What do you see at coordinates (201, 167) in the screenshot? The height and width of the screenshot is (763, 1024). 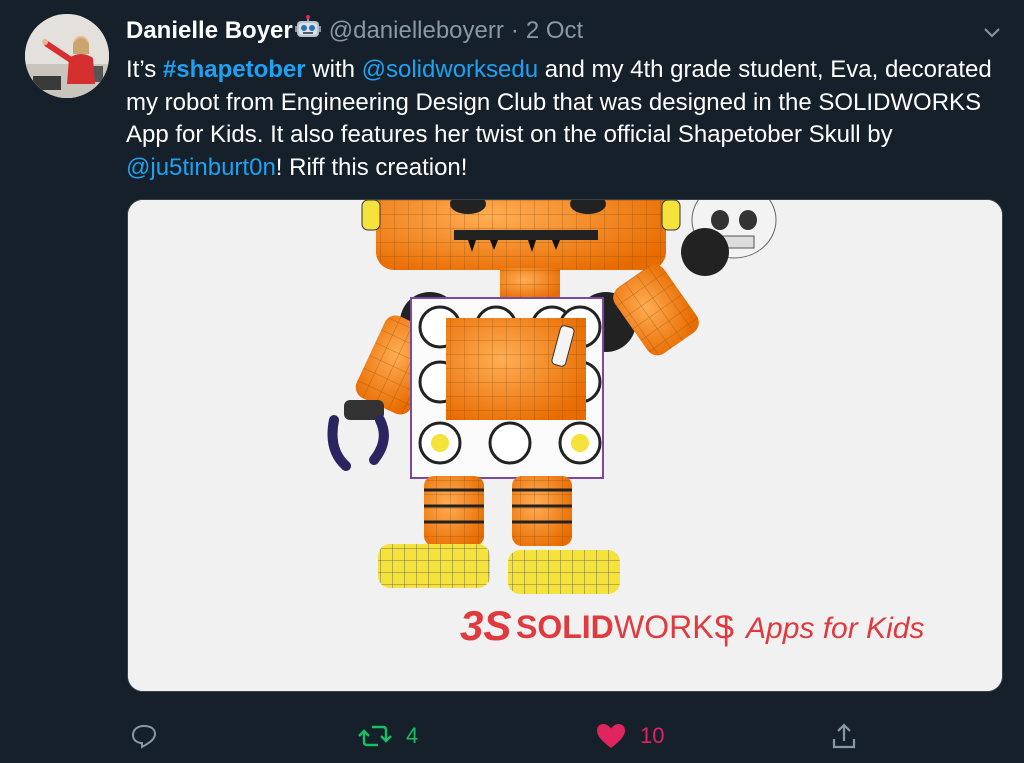 I see `mention-link-ju5tinburt0n: @ju5tinburt0n` at bounding box center [201, 167].